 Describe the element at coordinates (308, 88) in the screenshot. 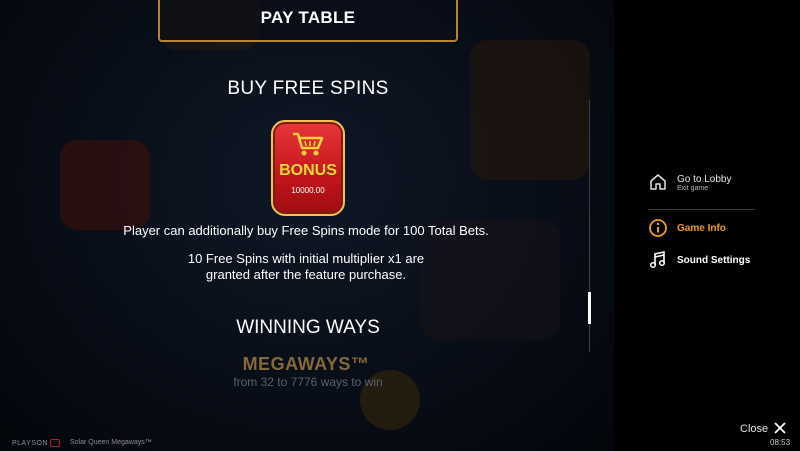

I see `buy-free-spins-heading: BUY FREE SPINS` at that location.